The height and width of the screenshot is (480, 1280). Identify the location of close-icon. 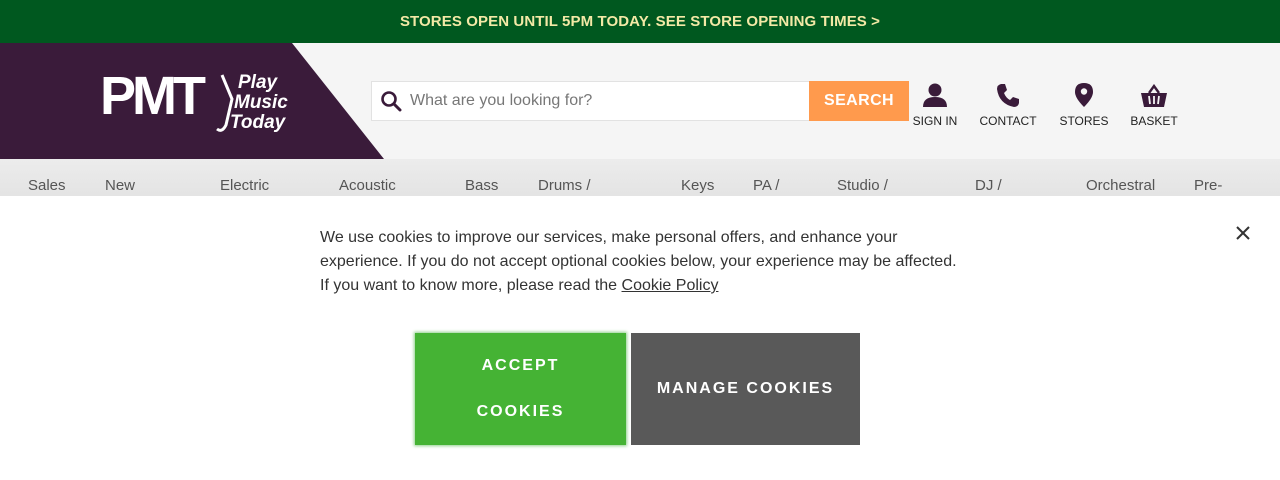
(1243, 233).